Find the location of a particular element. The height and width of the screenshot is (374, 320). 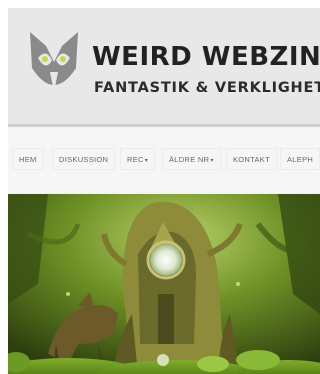

nav-item-aldre-nr: ÄLDRE NR▾ is located at coordinates (191, 159).